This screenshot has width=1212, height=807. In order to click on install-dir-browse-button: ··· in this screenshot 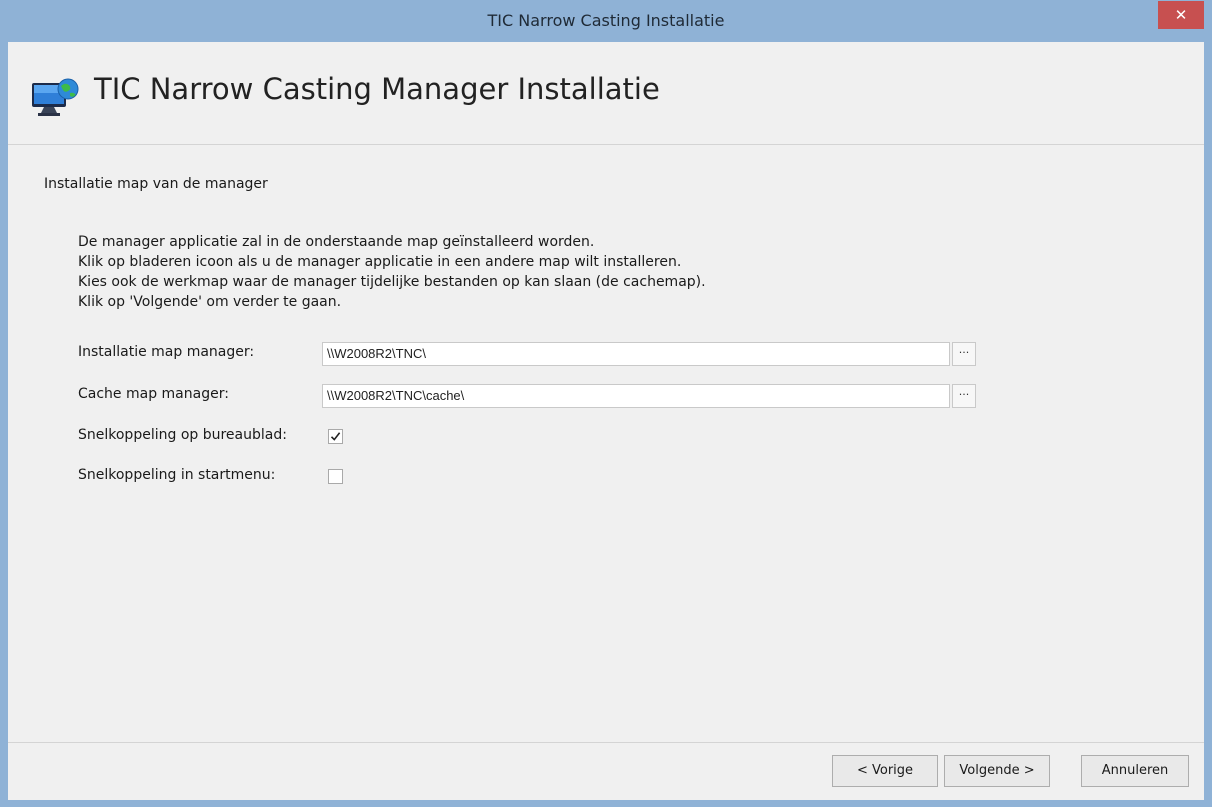, I will do `click(964, 354)`.